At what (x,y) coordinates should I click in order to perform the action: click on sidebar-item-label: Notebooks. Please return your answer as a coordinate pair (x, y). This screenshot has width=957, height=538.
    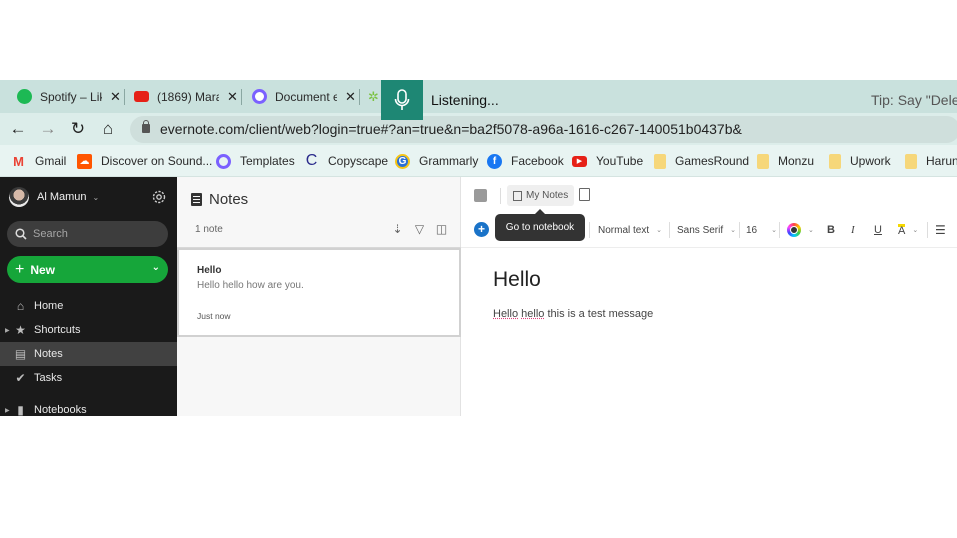
    Looking at the image, I should click on (60, 410).